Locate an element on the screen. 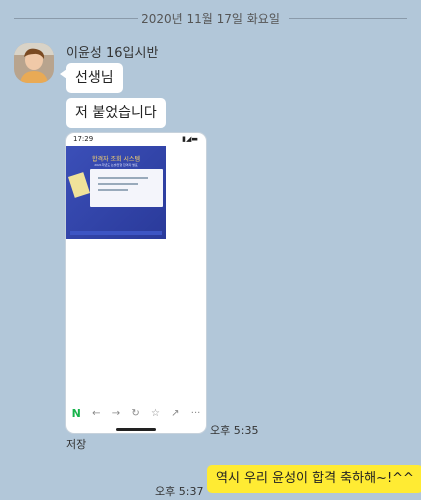 Image resolution: width=421 pixels, height=500 pixels. save-link: 저장 is located at coordinates (76, 444).